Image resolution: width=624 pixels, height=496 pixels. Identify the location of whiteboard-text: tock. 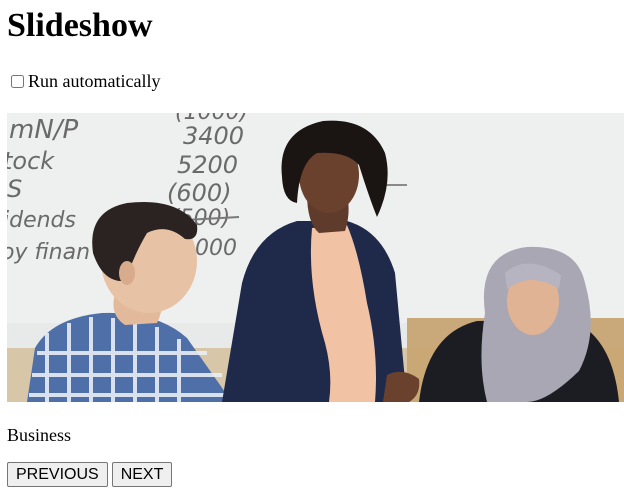
(31, 161).